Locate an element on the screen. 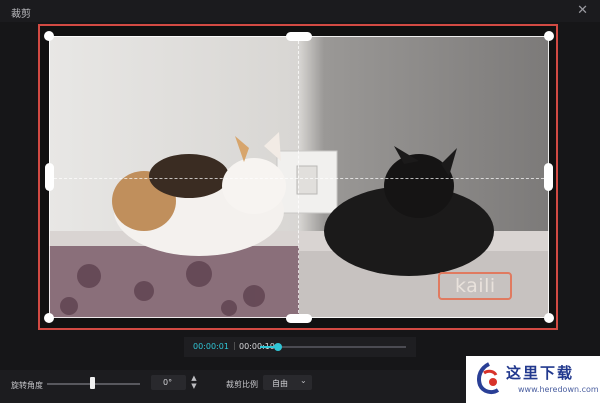  crop-handle-left is located at coordinates (49, 177).